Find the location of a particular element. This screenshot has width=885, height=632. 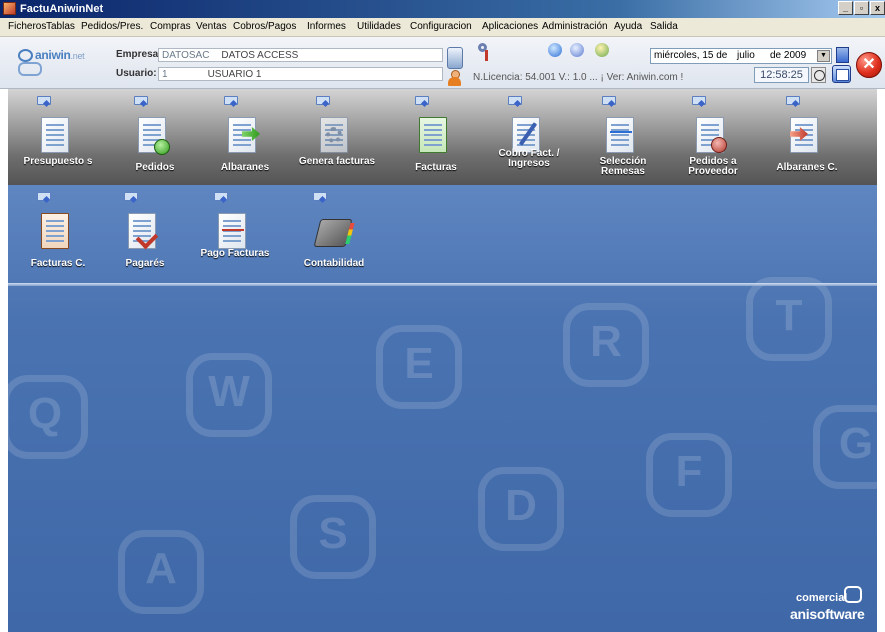

empresa-code: DATOSAC is located at coordinates (186, 55).